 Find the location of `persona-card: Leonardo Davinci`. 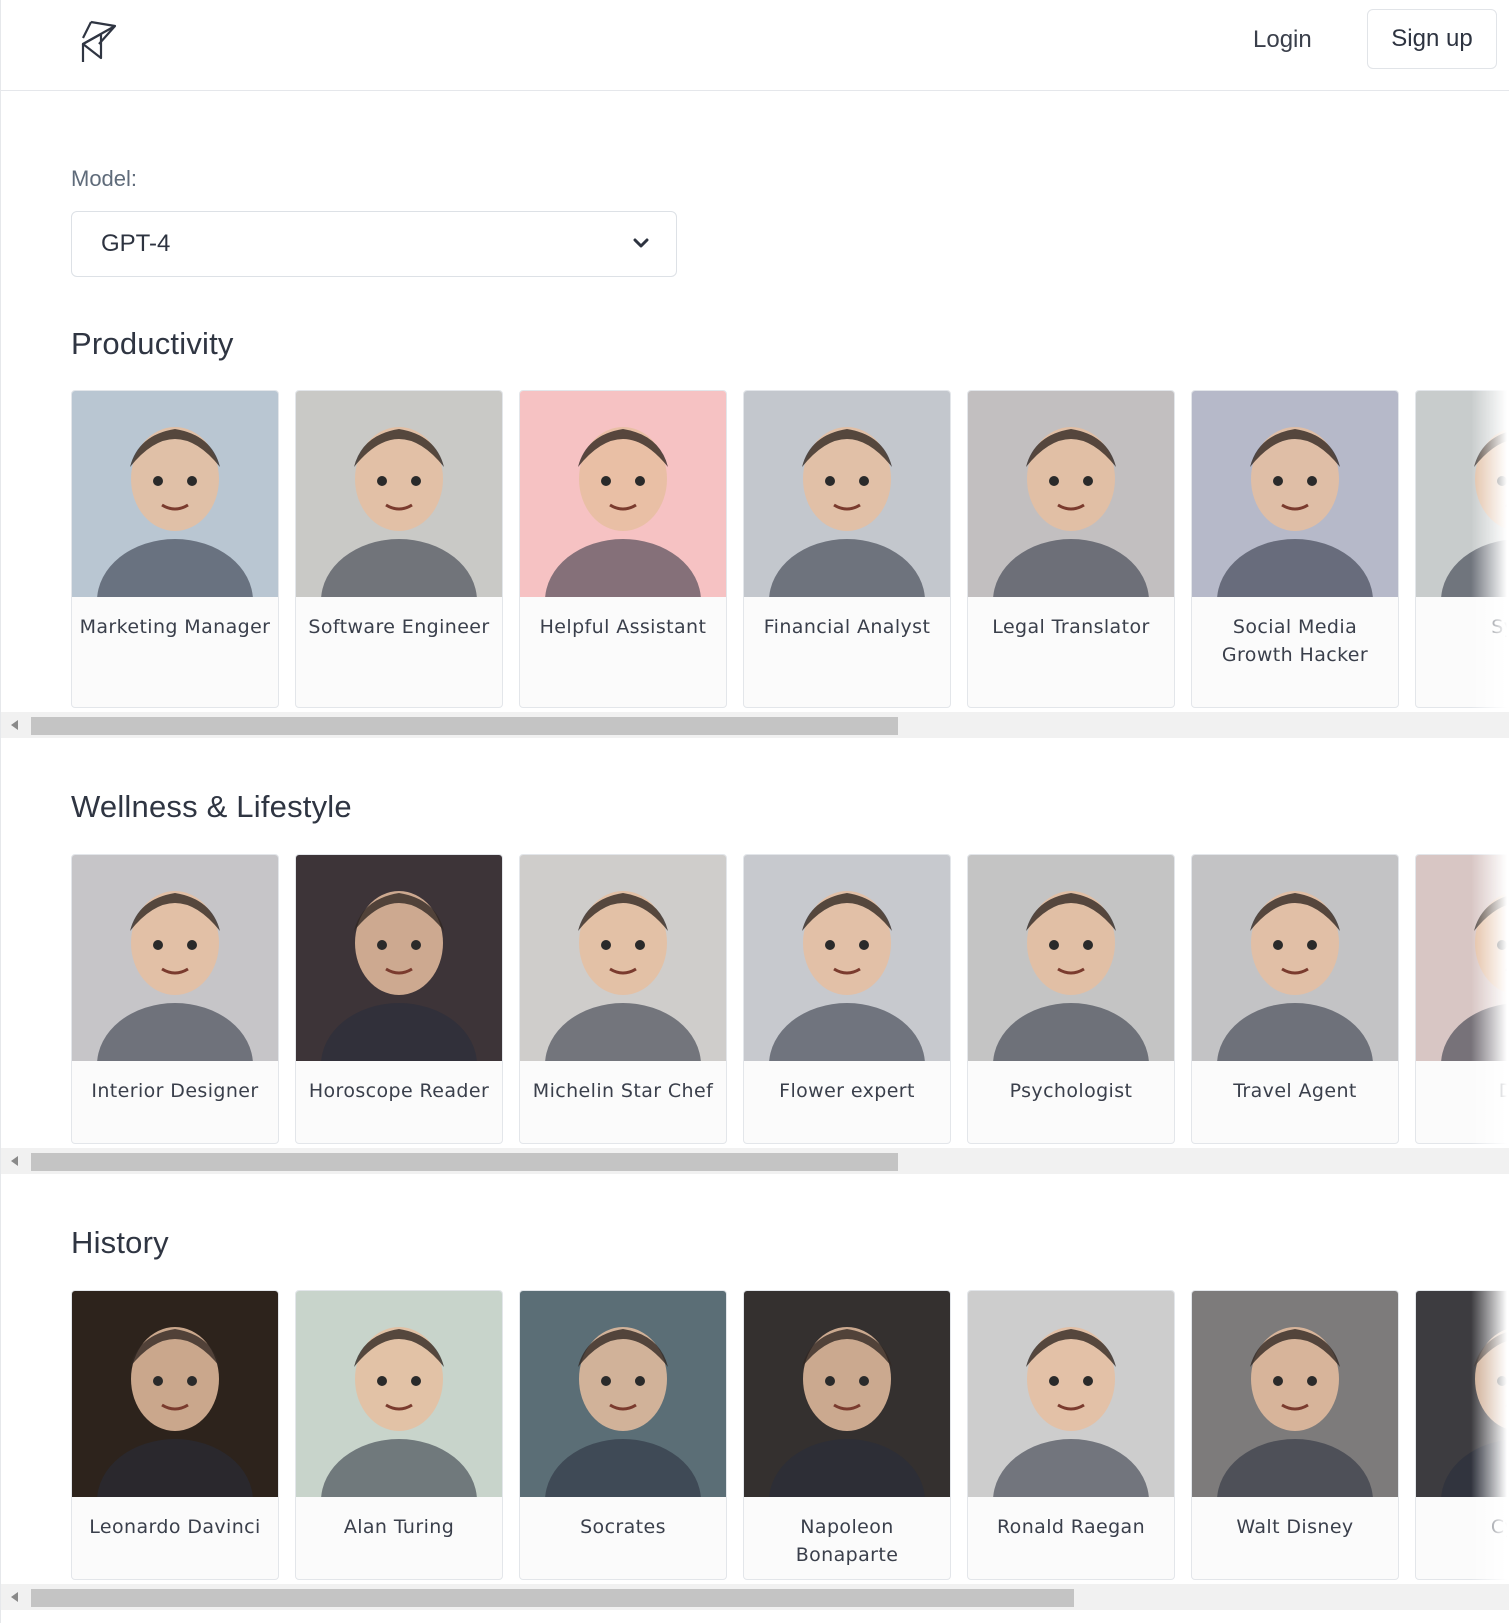

persona-card: Leonardo Davinci is located at coordinates (175, 1435).